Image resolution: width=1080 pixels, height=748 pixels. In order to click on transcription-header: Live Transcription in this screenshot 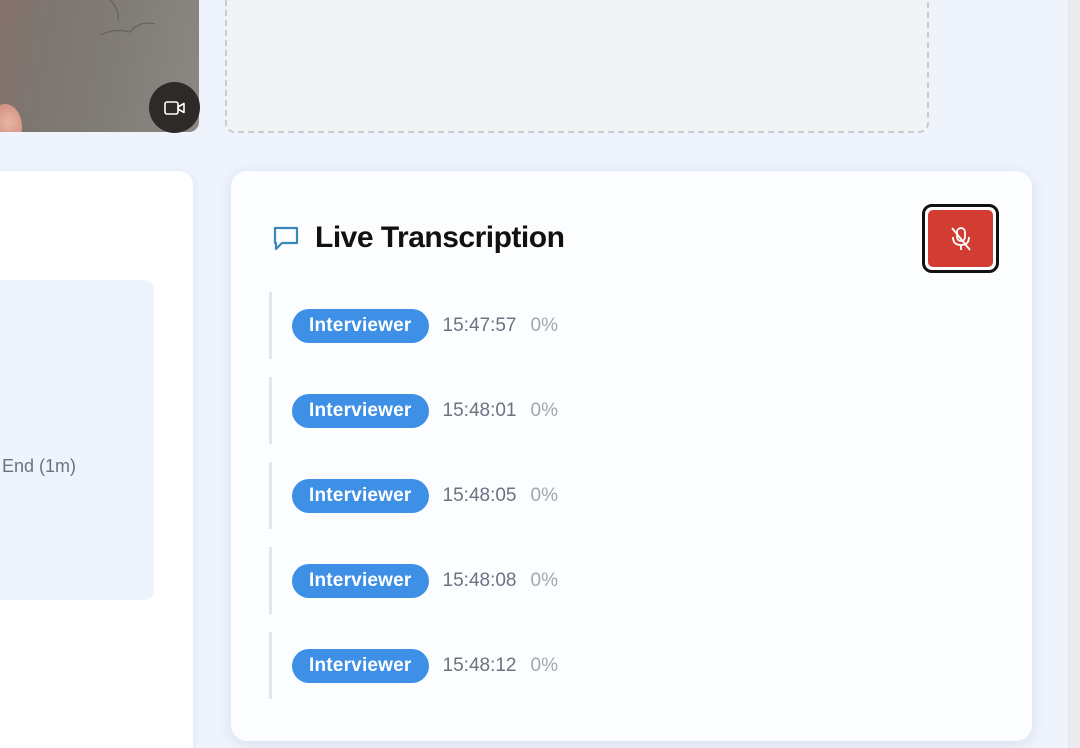, I will do `click(418, 238)`.